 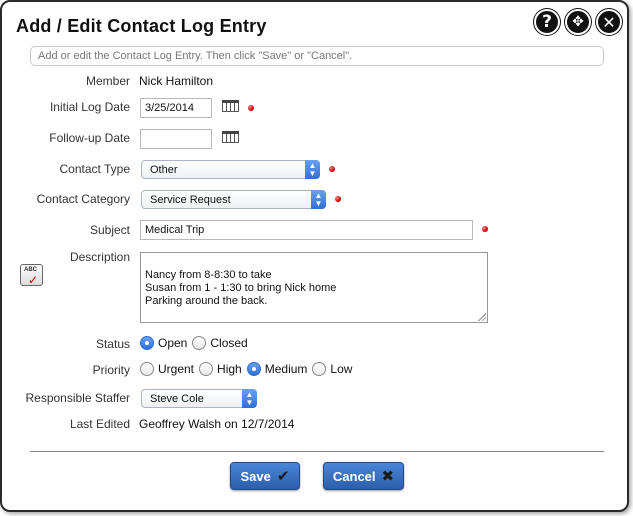 What do you see at coordinates (217, 424) in the screenshot?
I see `last-edited-value: Geoffrey Walsh on 12/7/2014` at bounding box center [217, 424].